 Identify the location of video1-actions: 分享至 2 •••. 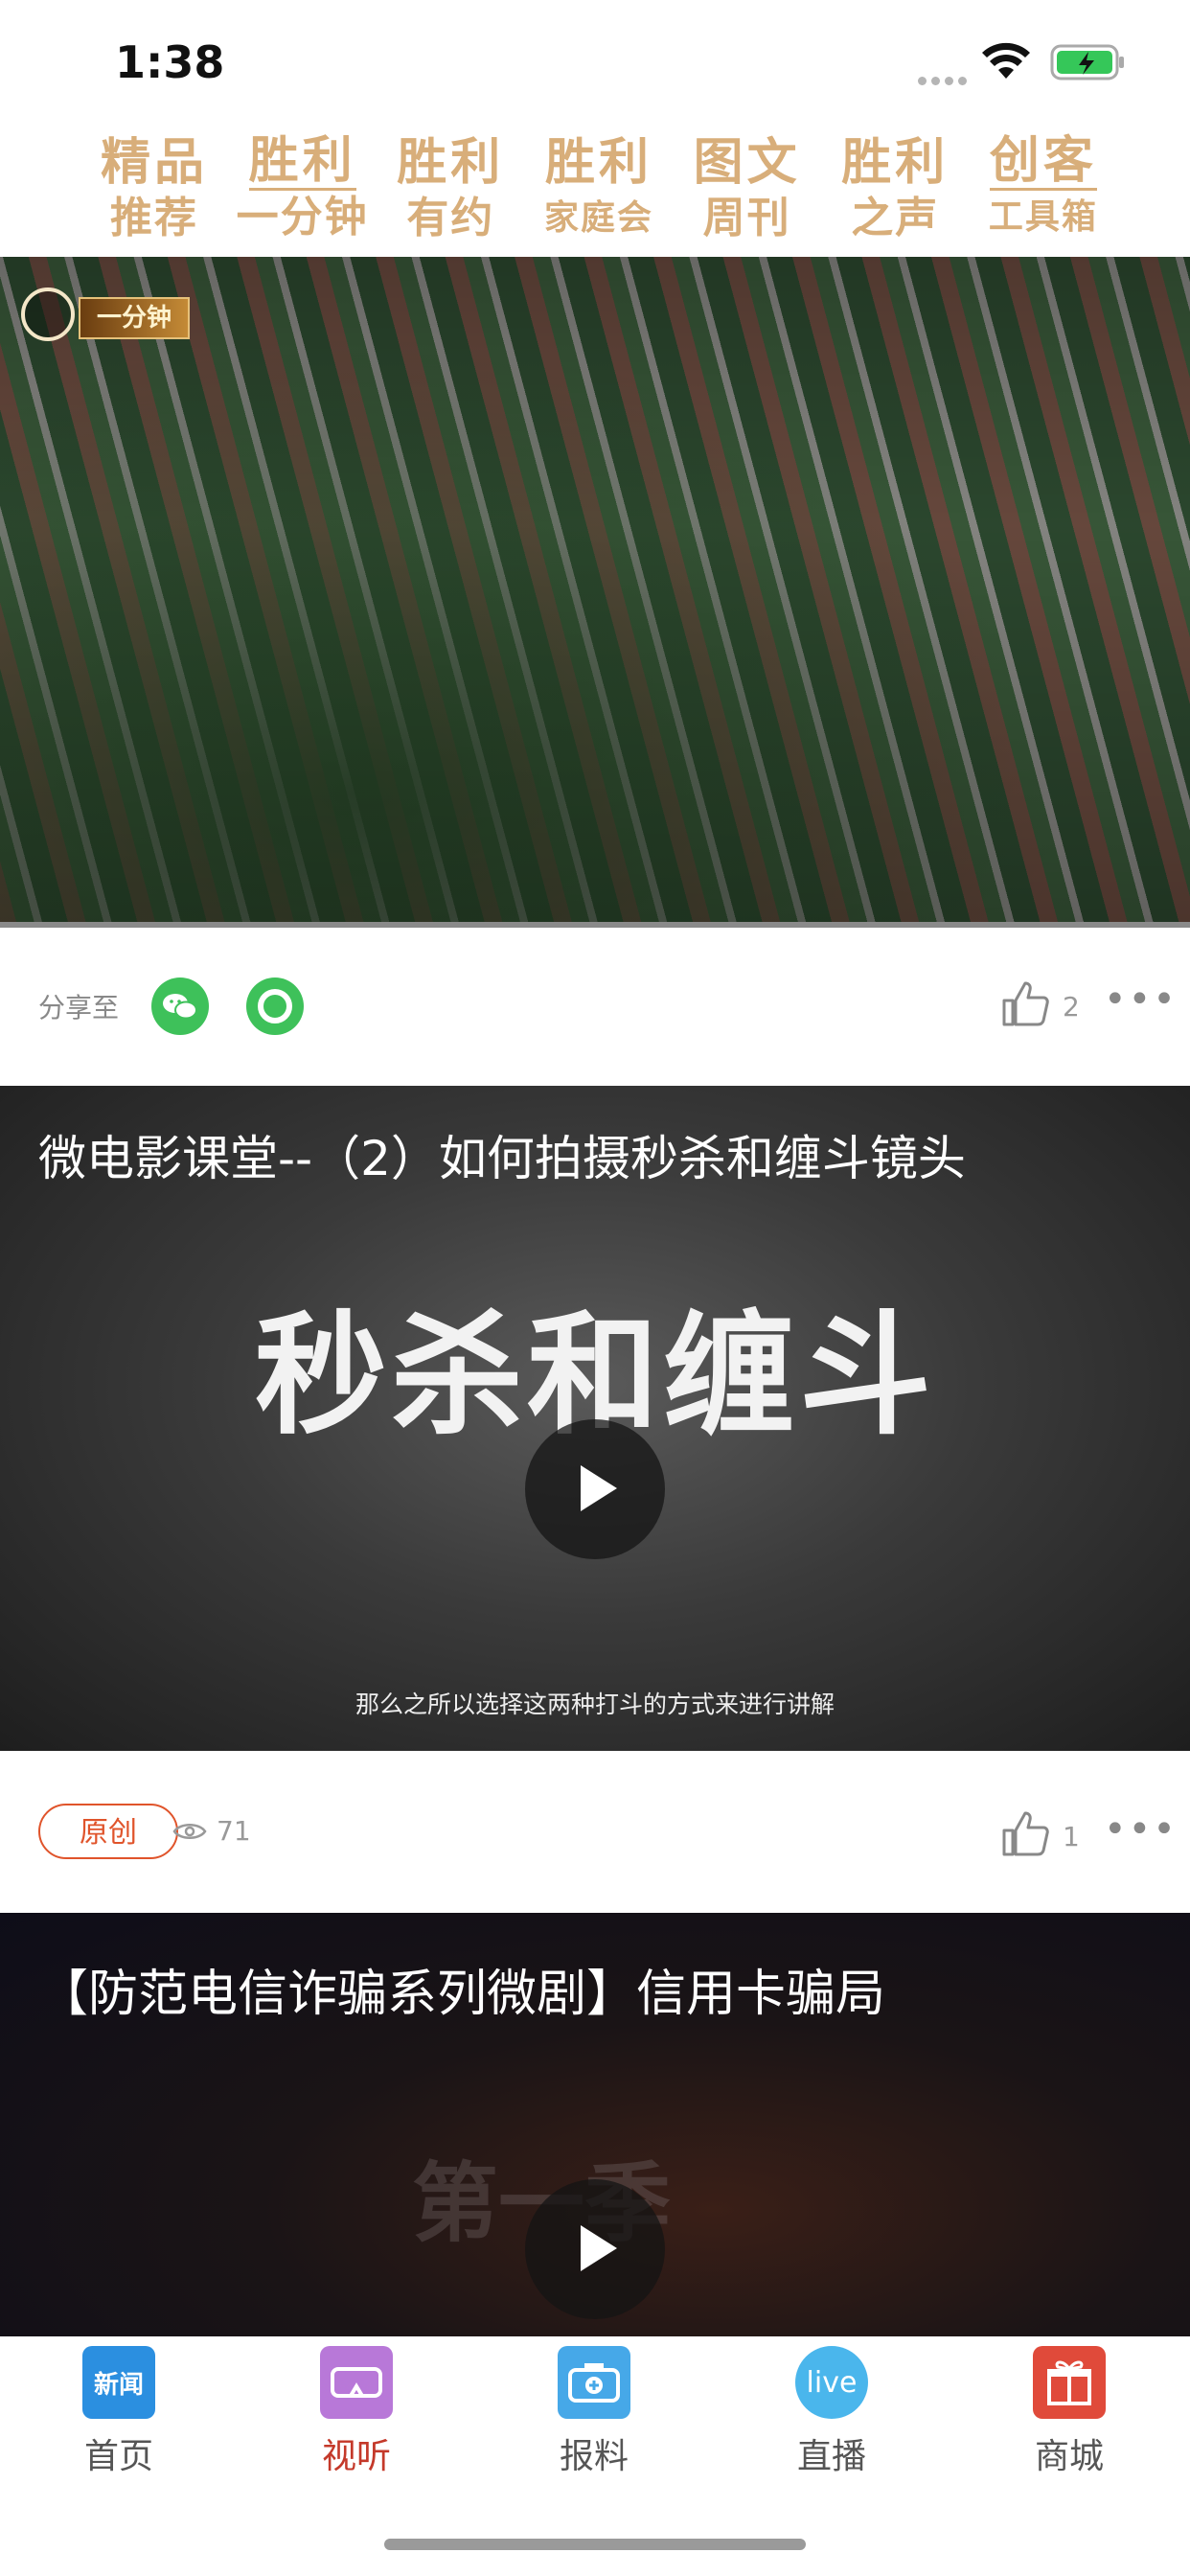
(595, 1002).